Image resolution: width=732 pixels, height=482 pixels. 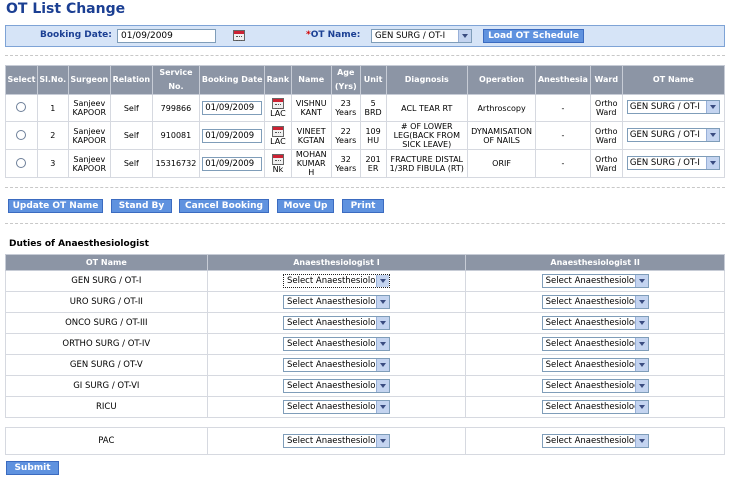 What do you see at coordinates (336, 262) in the screenshot?
I see `col-header: Anaesthesiologist I` at bounding box center [336, 262].